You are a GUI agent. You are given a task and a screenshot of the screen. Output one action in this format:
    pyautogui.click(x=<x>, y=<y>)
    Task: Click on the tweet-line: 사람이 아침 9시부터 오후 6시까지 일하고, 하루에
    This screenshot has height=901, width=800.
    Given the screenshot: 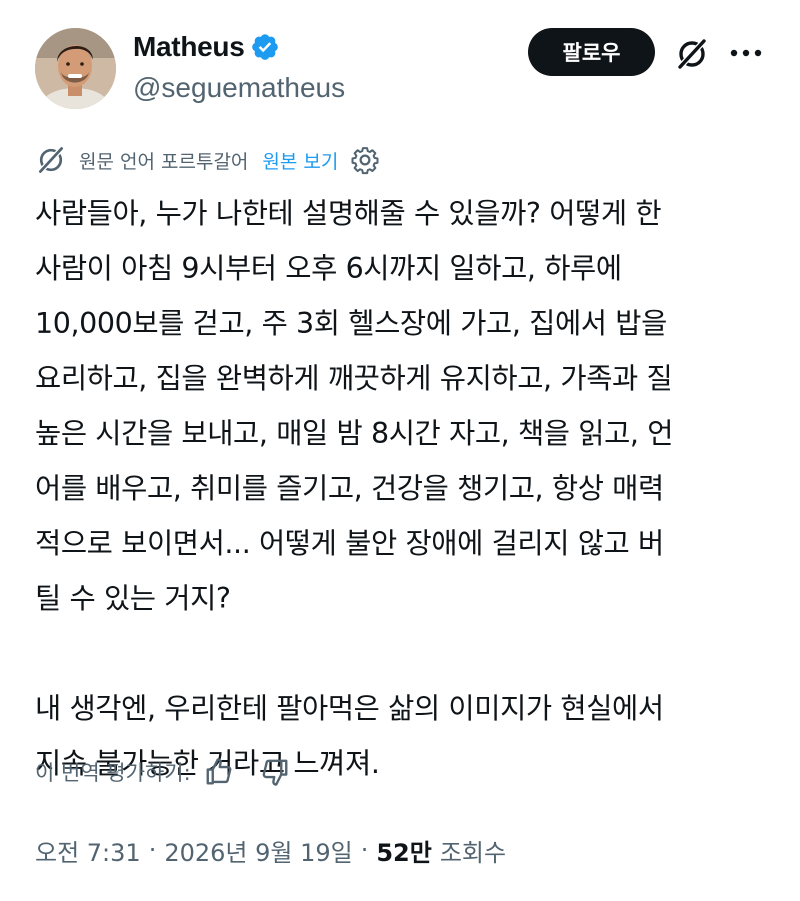 What is the action you would take?
    pyautogui.click(x=328, y=268)
    